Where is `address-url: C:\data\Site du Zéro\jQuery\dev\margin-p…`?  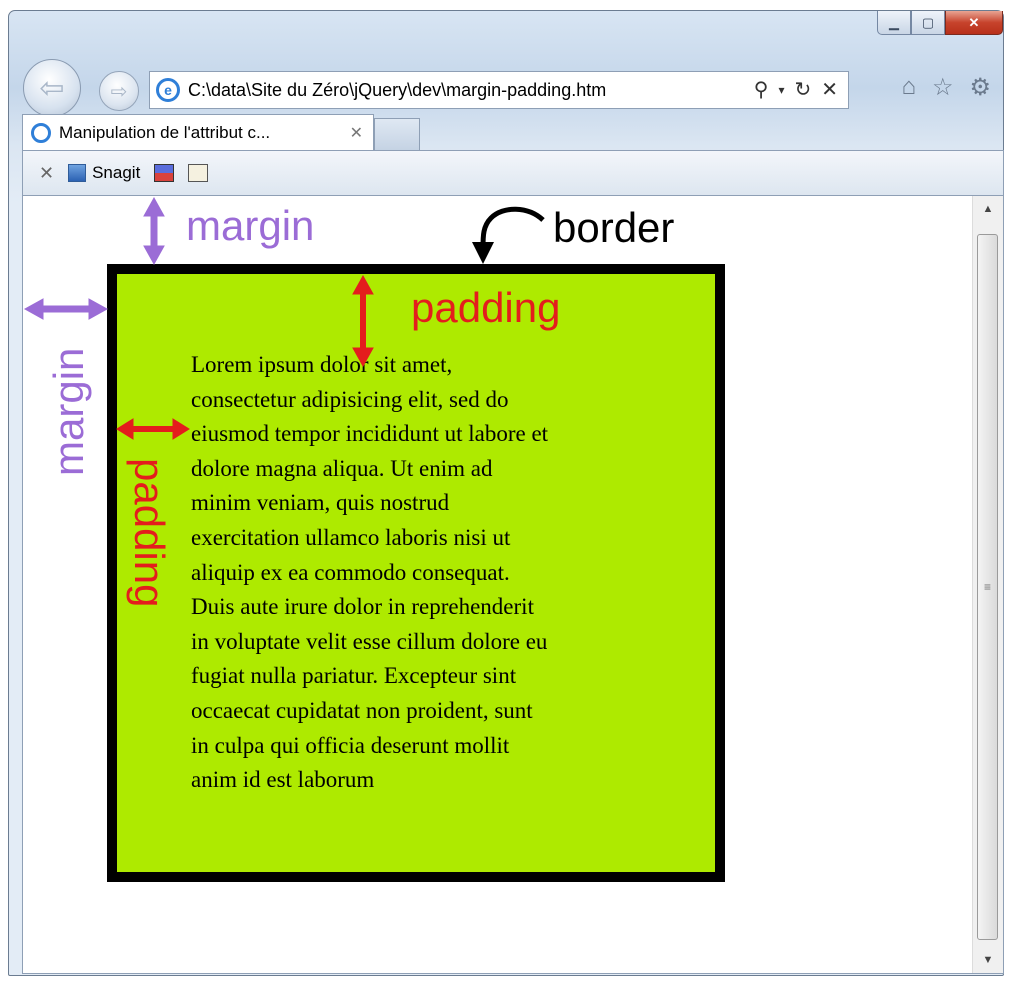 address-url: C:\data\Site du Zéro\jQuery\dev\margin-p… is located at coordinates (471, 90).